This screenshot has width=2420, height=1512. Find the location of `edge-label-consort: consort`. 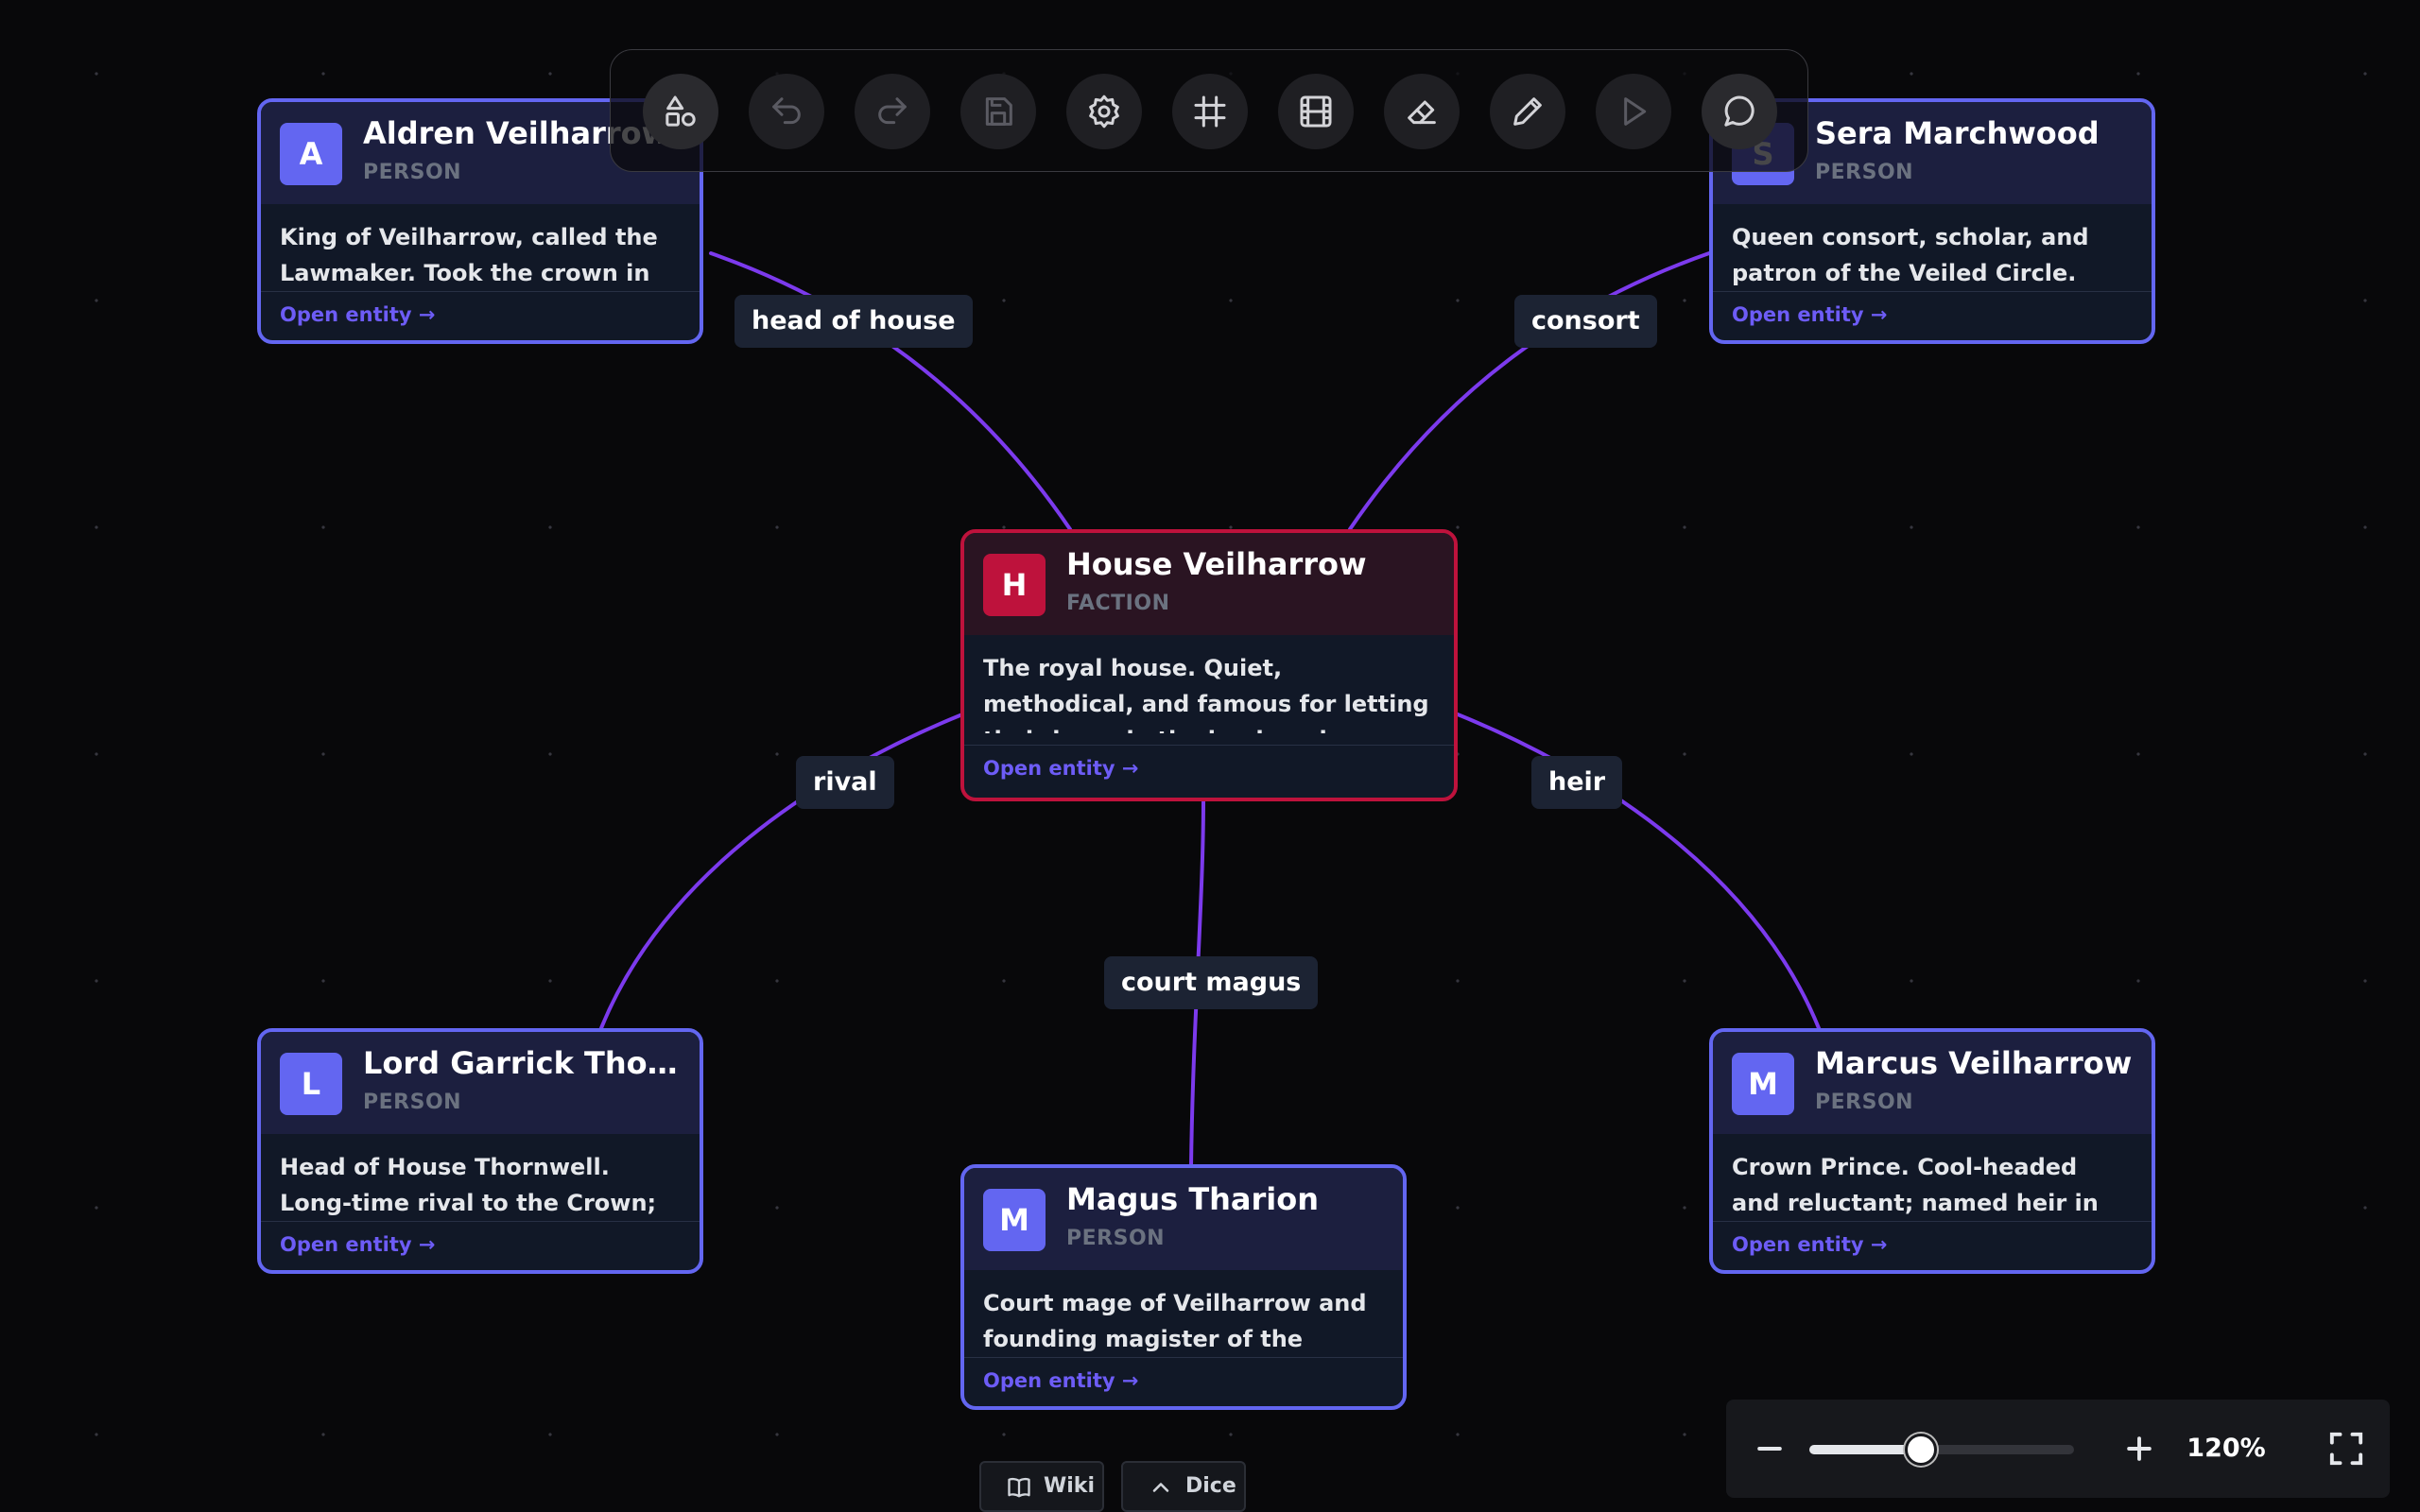

edge-label-consort: consort is located at coordinates (1585, 321).